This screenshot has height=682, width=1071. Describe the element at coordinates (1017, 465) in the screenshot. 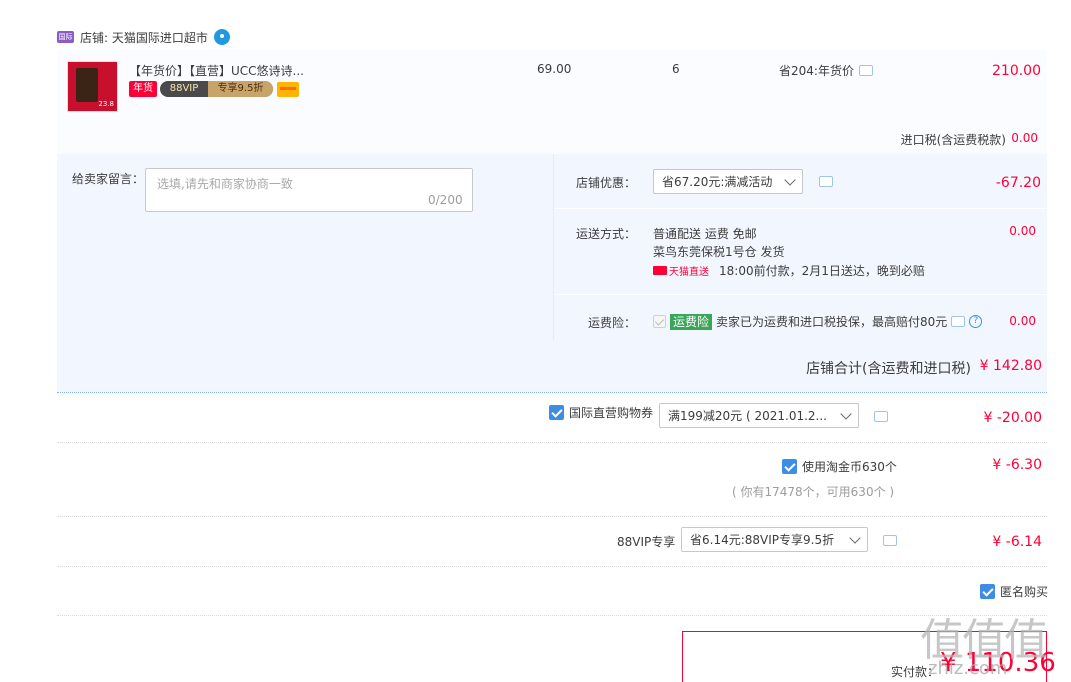

I see `coins-value: ¥ -6.30` at that location.